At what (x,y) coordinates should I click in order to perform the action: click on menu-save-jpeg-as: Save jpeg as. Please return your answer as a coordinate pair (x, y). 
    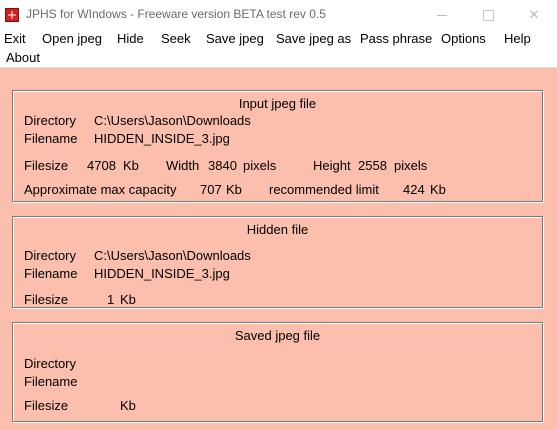
    Looking at the image, I should click on (313, 39).